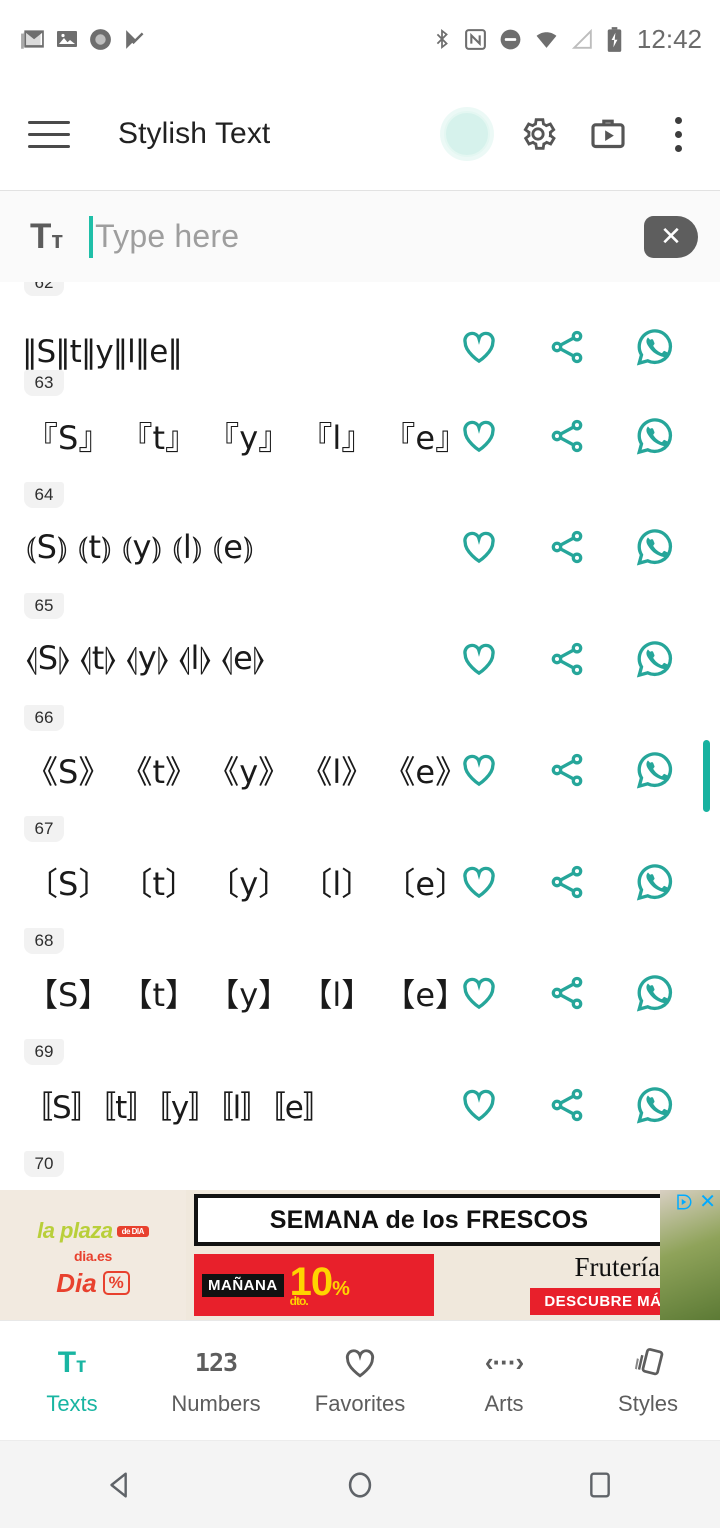  I want to click on hamburger-menu-icon, so click(50, 134).